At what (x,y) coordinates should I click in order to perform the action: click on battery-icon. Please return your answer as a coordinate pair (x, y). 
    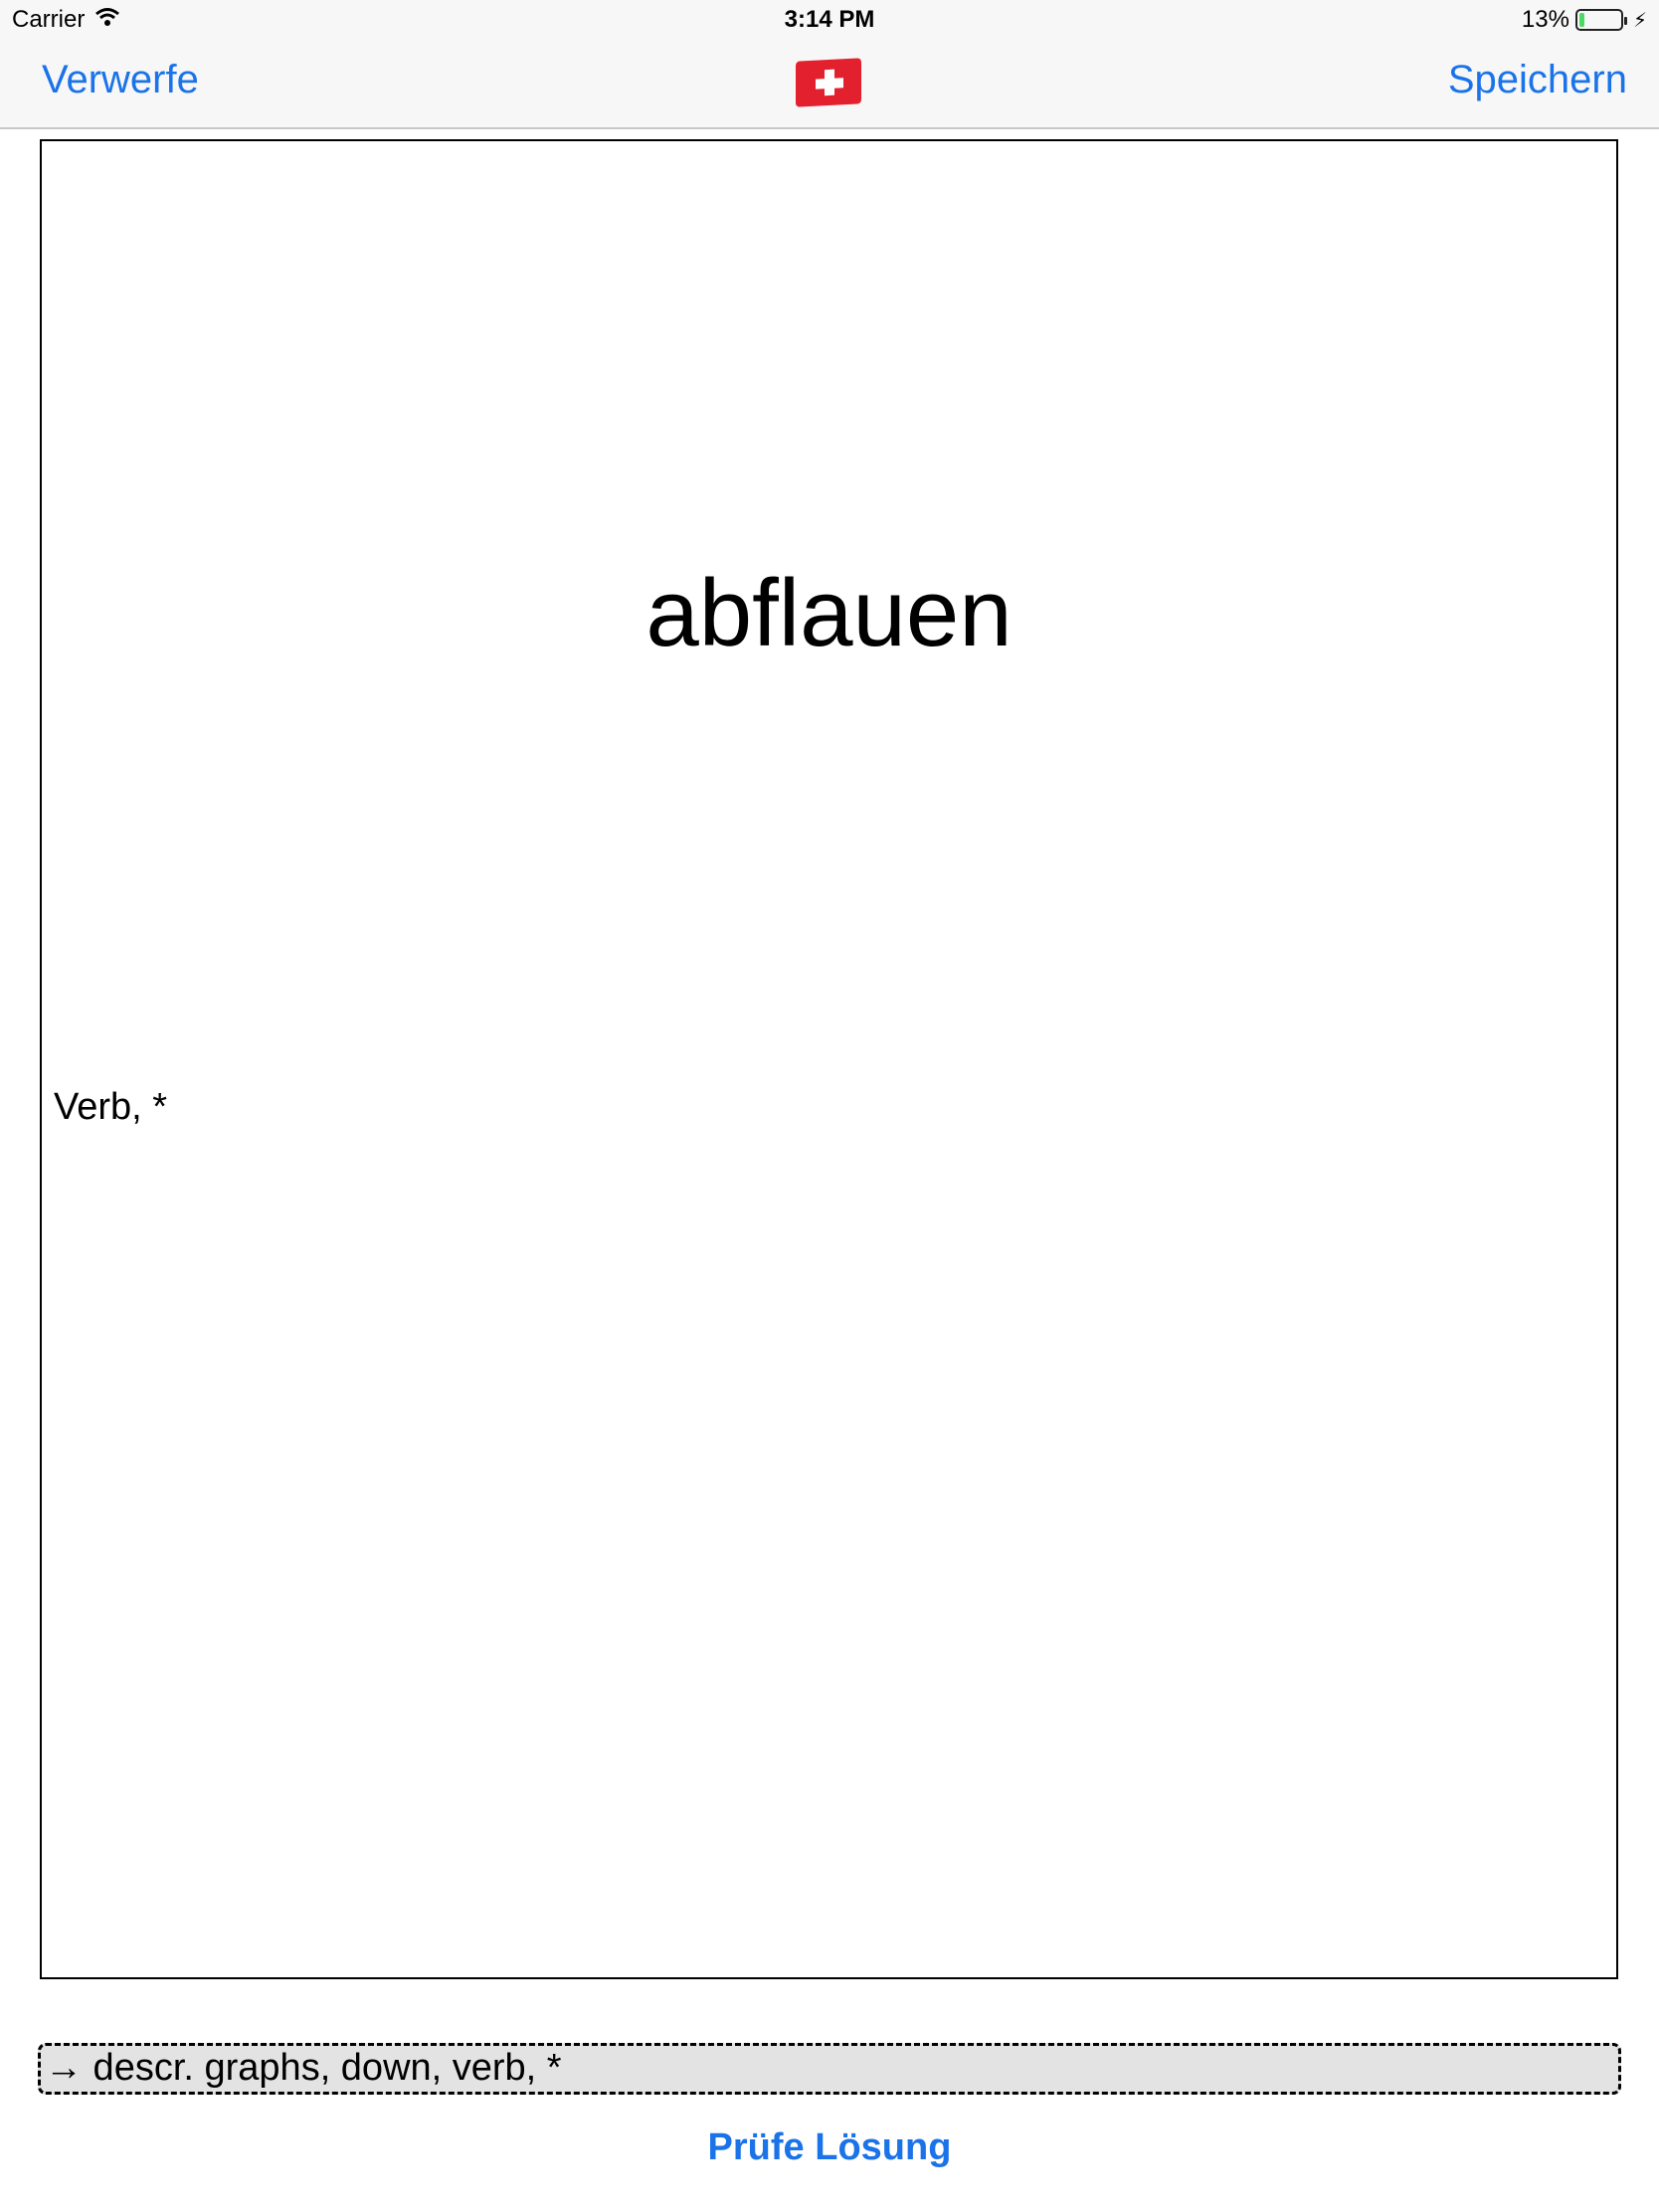
    Looking at the image, I should click on (1600, 20).